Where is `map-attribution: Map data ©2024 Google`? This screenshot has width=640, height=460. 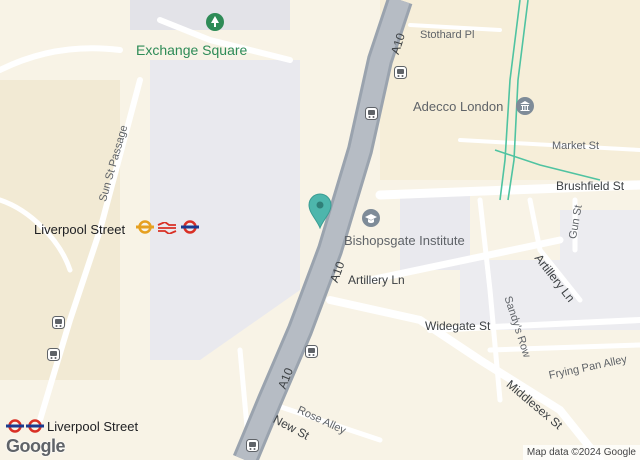 map-attribution: Map data ©2024 Google is located at coordinates (581, 452).